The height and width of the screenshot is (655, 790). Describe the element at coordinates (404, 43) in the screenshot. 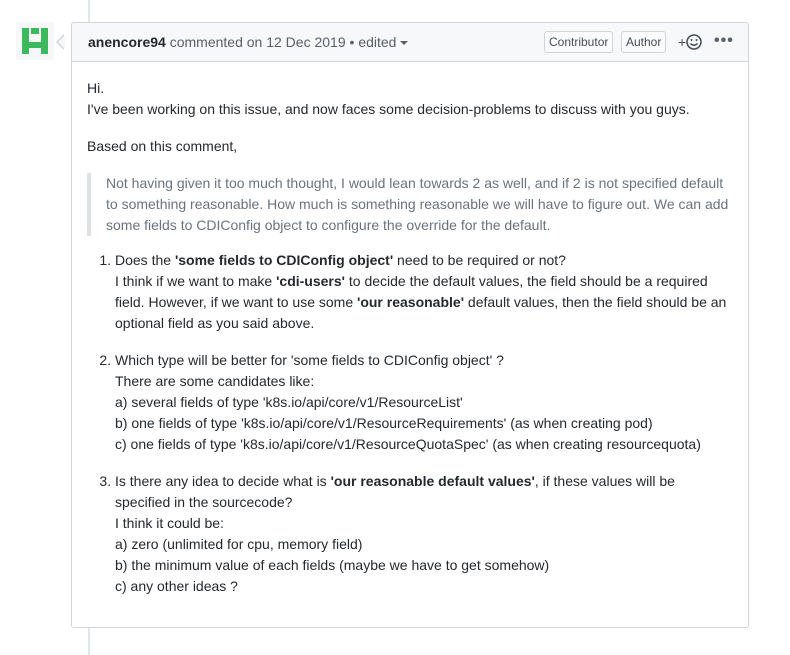

I see `chevron-down-icon` at that location.